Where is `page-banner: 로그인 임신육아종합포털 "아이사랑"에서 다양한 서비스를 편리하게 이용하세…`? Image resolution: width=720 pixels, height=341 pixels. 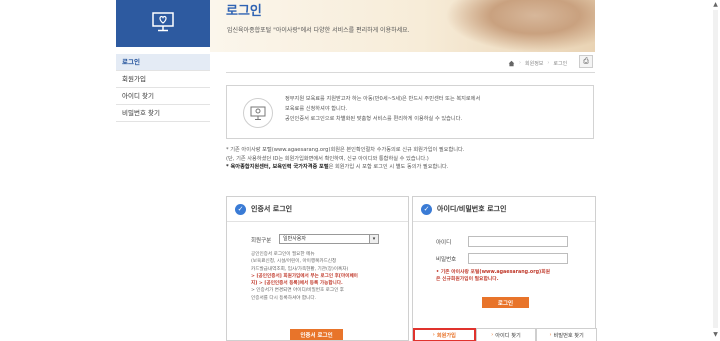
page-banner: 로그인 임신육아종합포털 "아이사랑"에서 다양한 서비스를 편리하게 이용하세… is located at coordinates (402, 26).